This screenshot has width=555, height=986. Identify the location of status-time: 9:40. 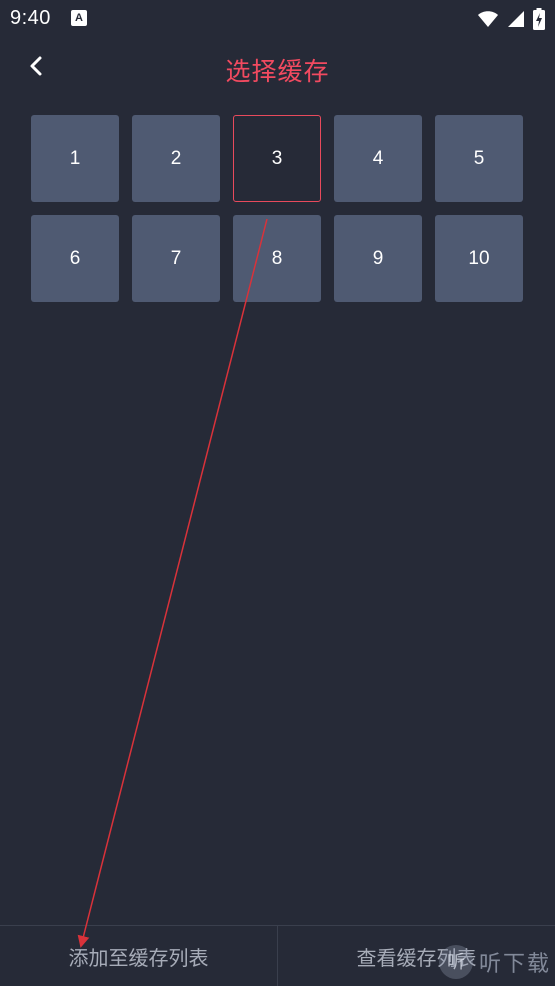
(30, 18).